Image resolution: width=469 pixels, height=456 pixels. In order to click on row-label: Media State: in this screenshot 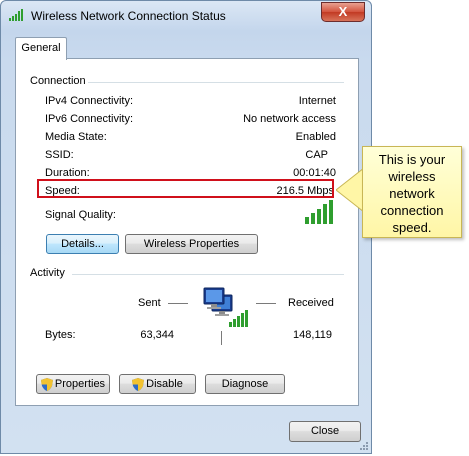, I will do `click(76, 137)`.